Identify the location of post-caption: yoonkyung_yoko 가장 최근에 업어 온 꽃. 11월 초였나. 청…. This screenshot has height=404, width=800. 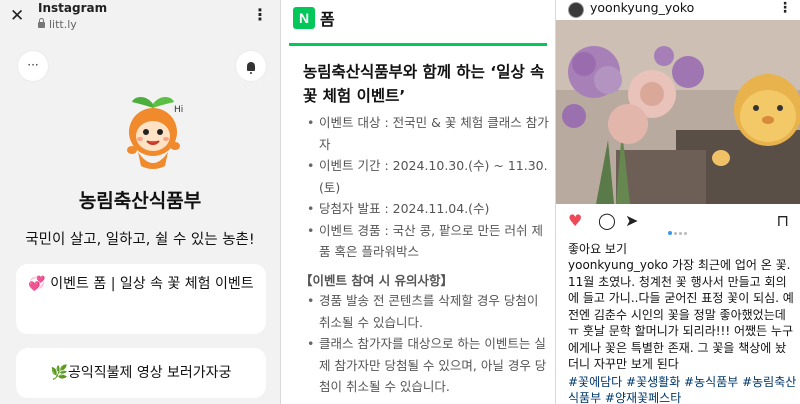
(682, 315).